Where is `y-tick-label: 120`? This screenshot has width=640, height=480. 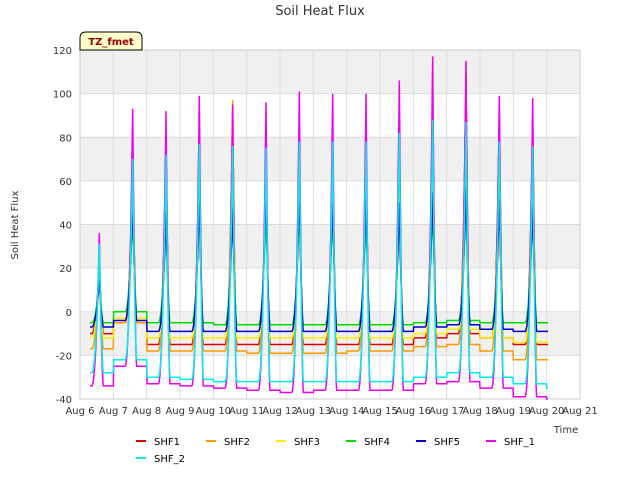
y-tick-label: 120 is located at coordinates (62, 51).